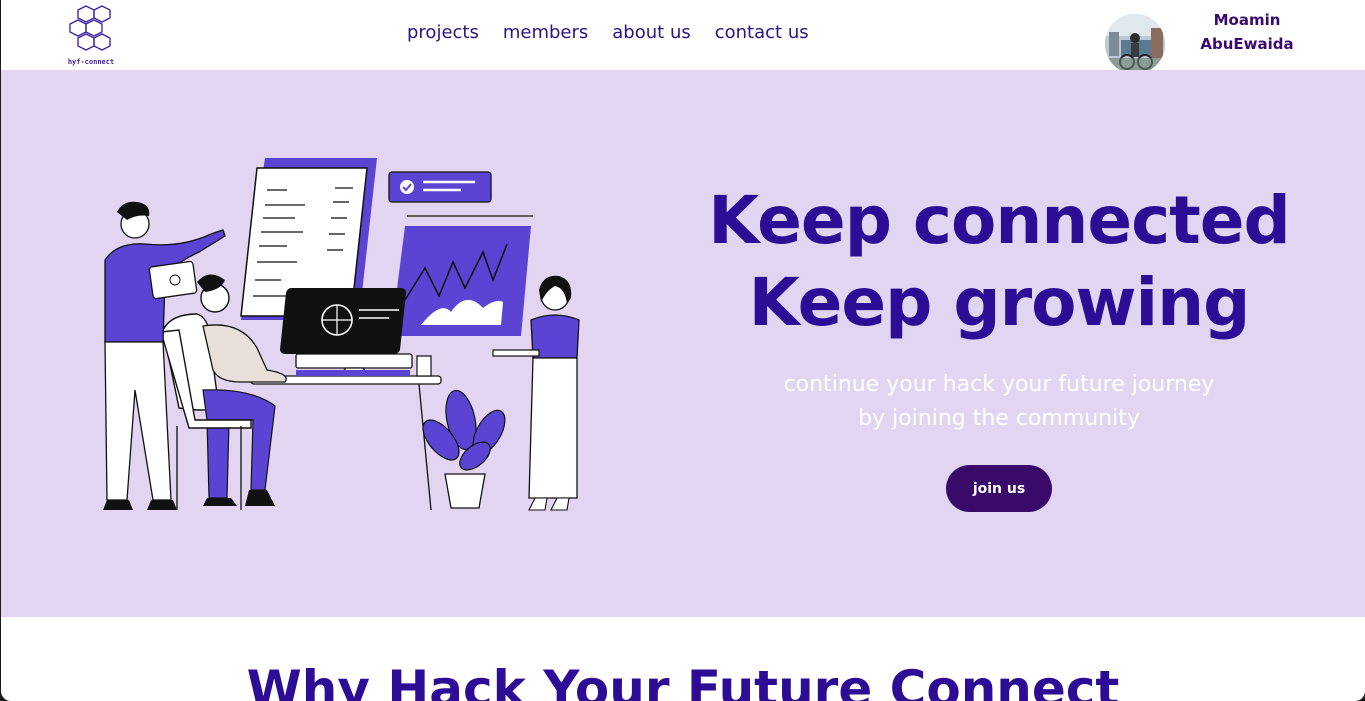  What do you see at coordinates (683, 680) in the screenshot?
I see `section-title: Why Hack Your Future Connect` at bounding box center [683, 680].